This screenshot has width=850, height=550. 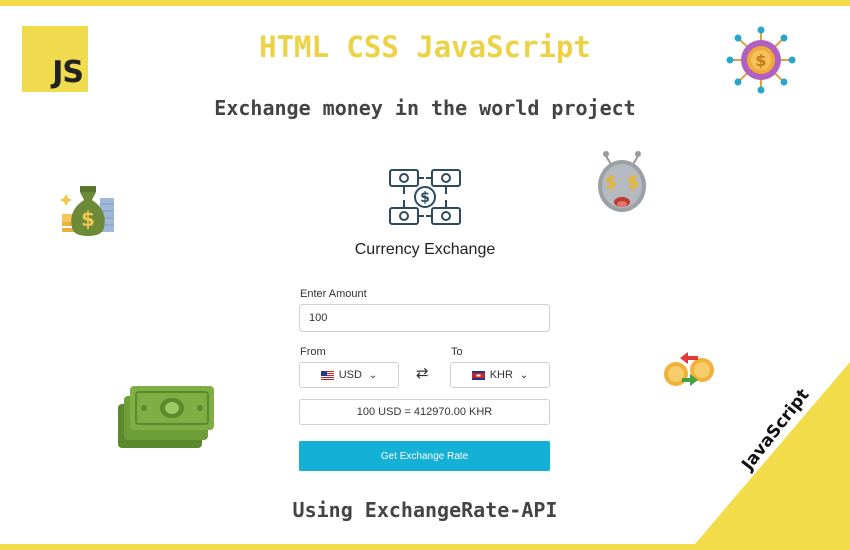 What do you see at coordinates (457, 352) in the screenshot?
I see `to-label: To` at bounding box center [457, 352].